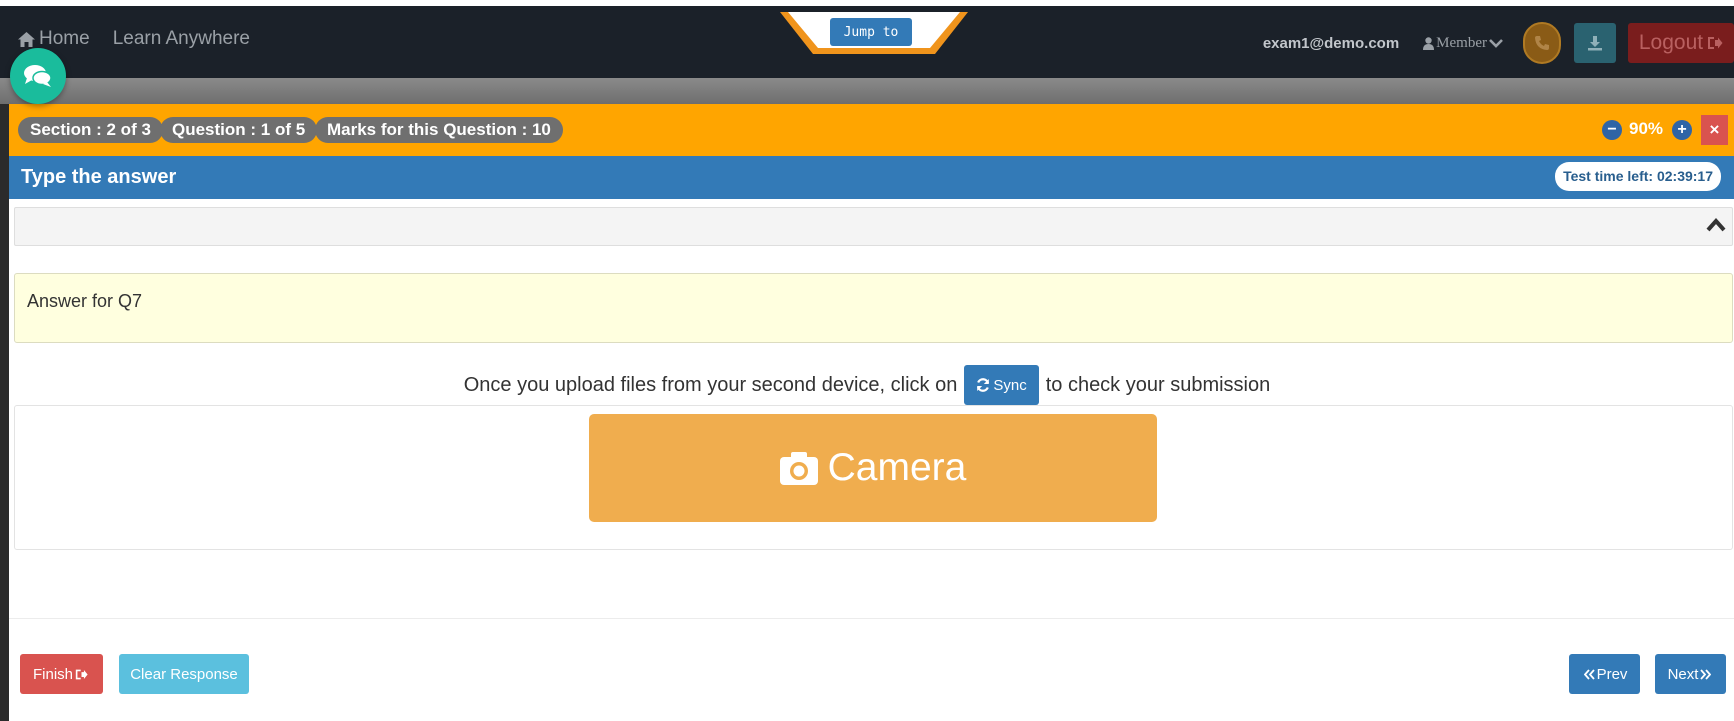  I want to click on nav-learn-label: Learn Anywhere, so click(181, 38).